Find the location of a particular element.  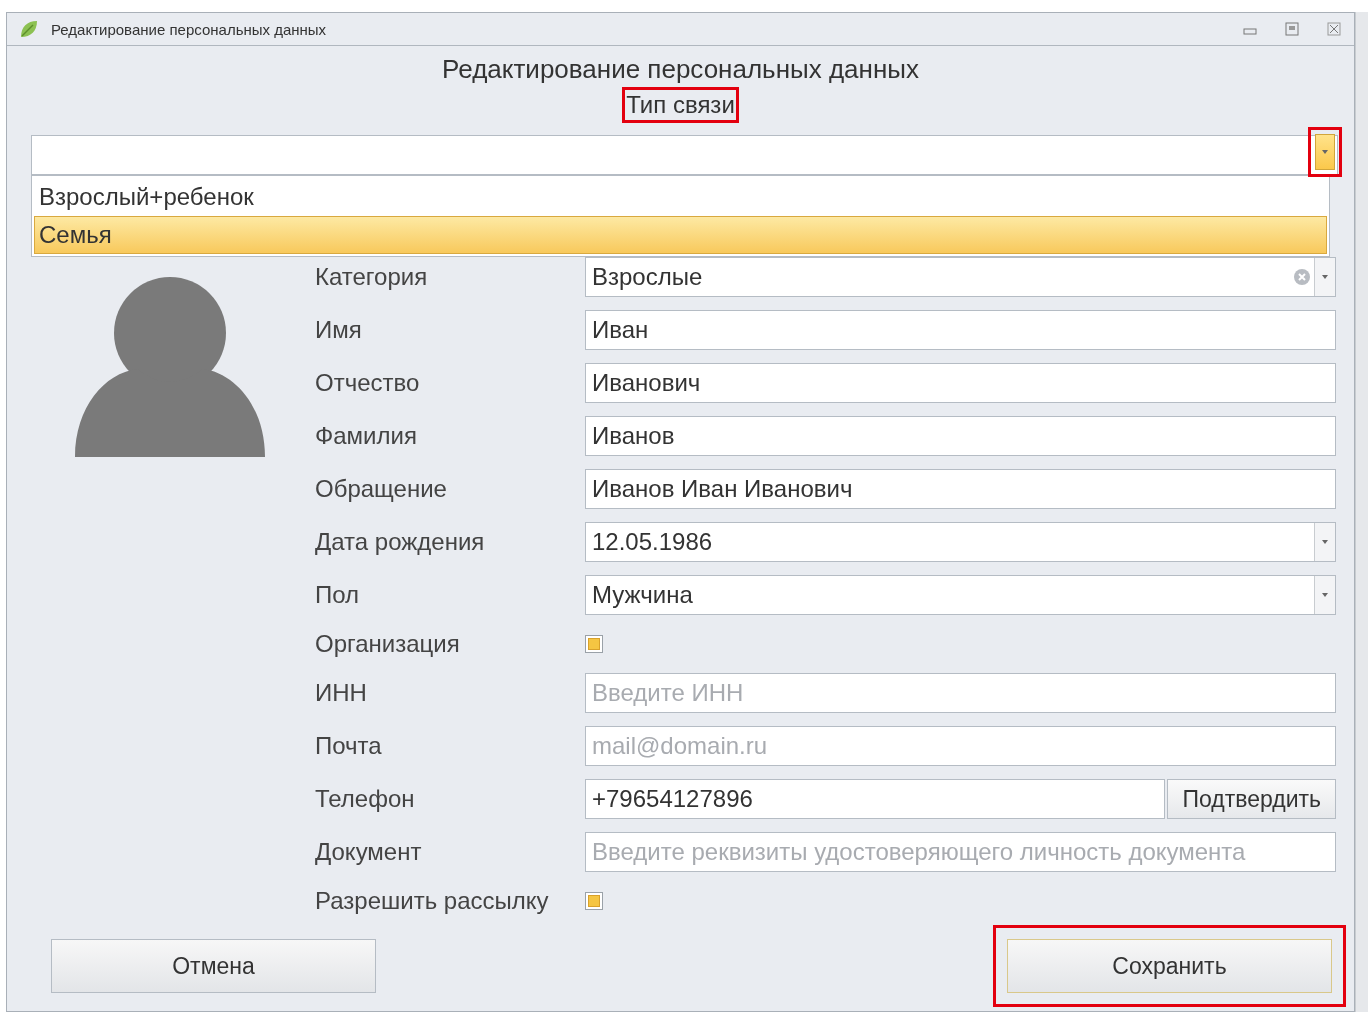

field-placeholder: Введите ИНН is located at coordinates (668, 693).